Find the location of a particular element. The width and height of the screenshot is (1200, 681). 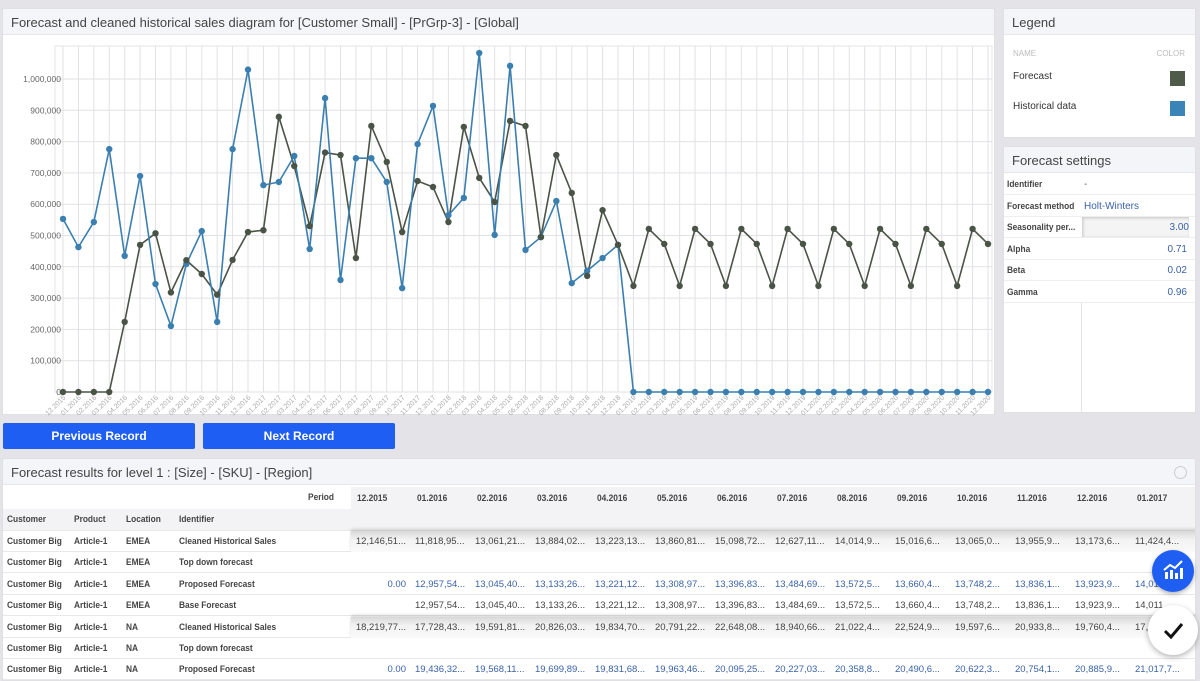

period-header: 09.2016 is located at coordinates (912, 498).